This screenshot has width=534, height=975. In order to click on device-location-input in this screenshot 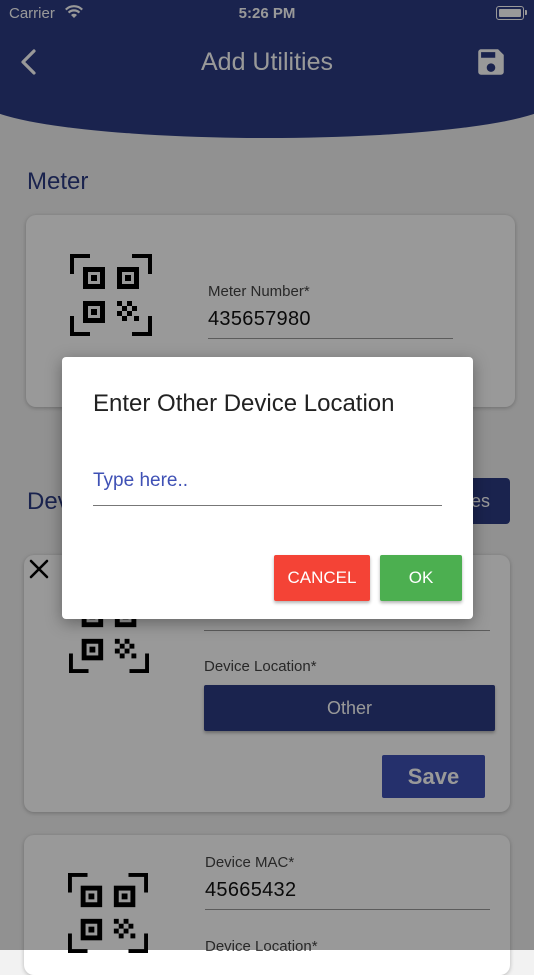, I will do `click(267, 481)`.